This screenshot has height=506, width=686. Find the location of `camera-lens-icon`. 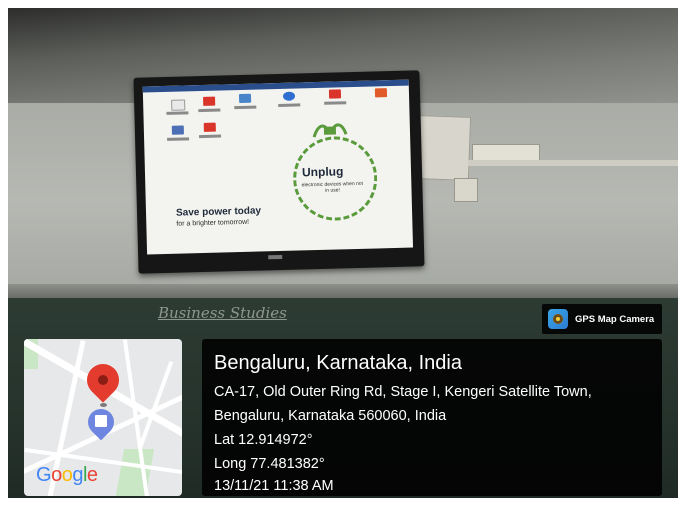

camera-lens-icon is located at coordinates (558, 319).